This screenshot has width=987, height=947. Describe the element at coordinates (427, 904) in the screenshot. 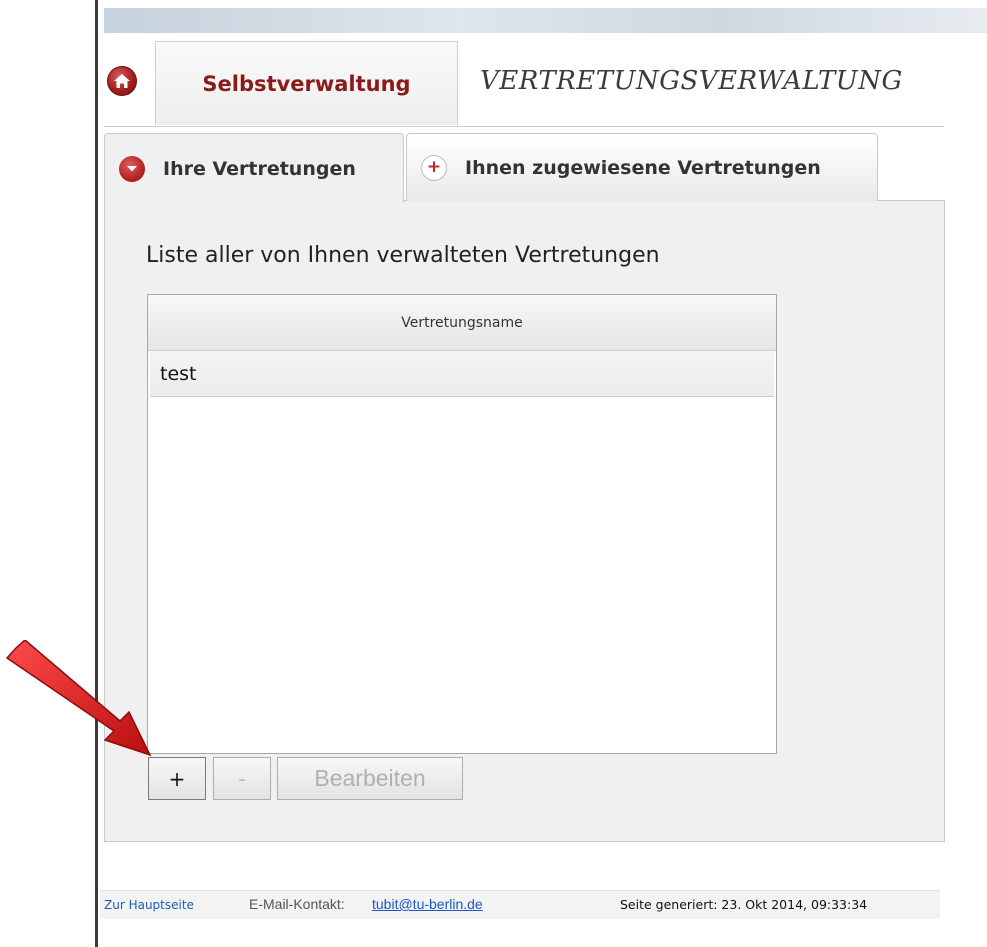

I see `contact-email-link: tubit@tu-berlin.de` at that location.